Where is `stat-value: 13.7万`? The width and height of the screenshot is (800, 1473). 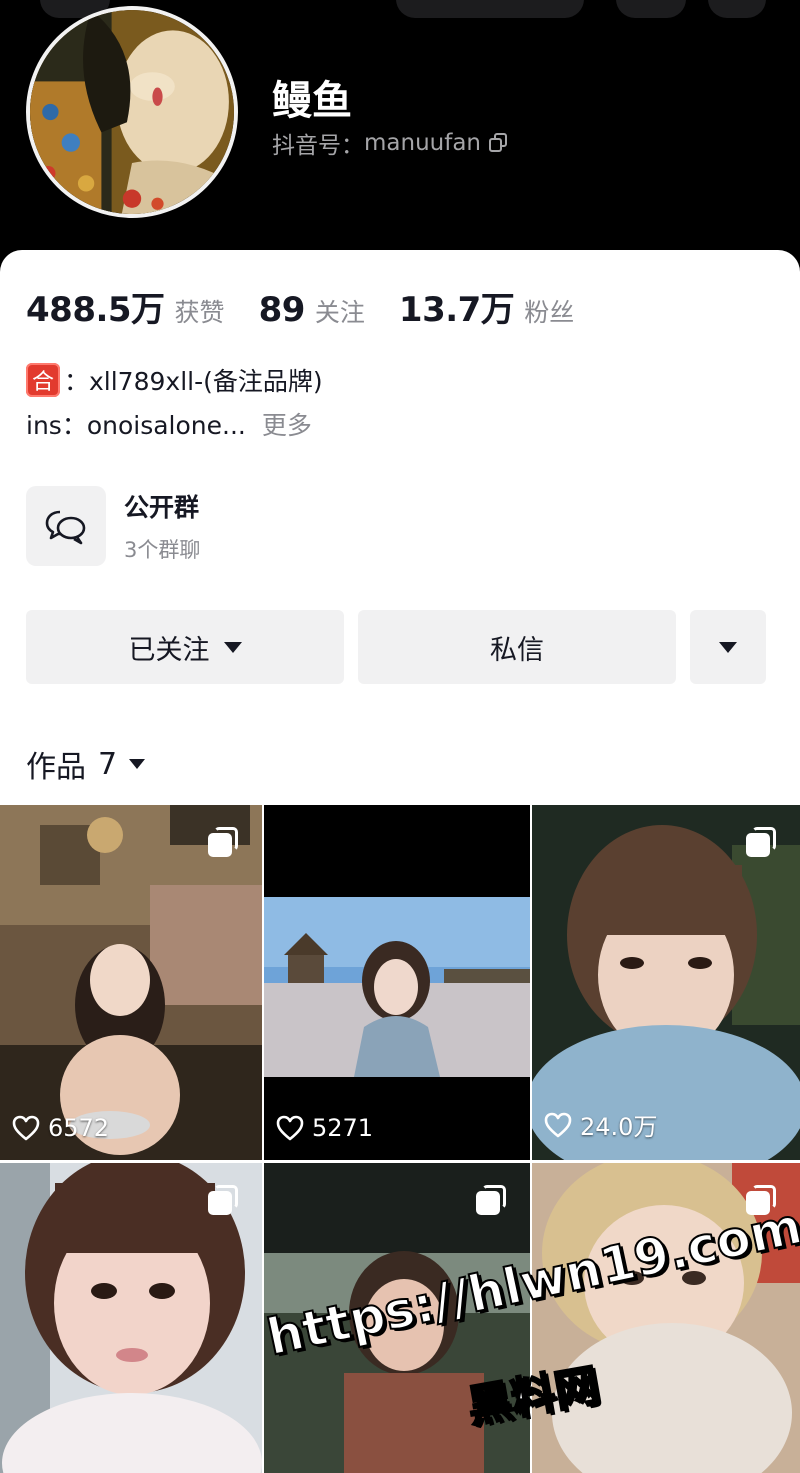 stat-value: 13.7万 is located at coordinates (456, 310).